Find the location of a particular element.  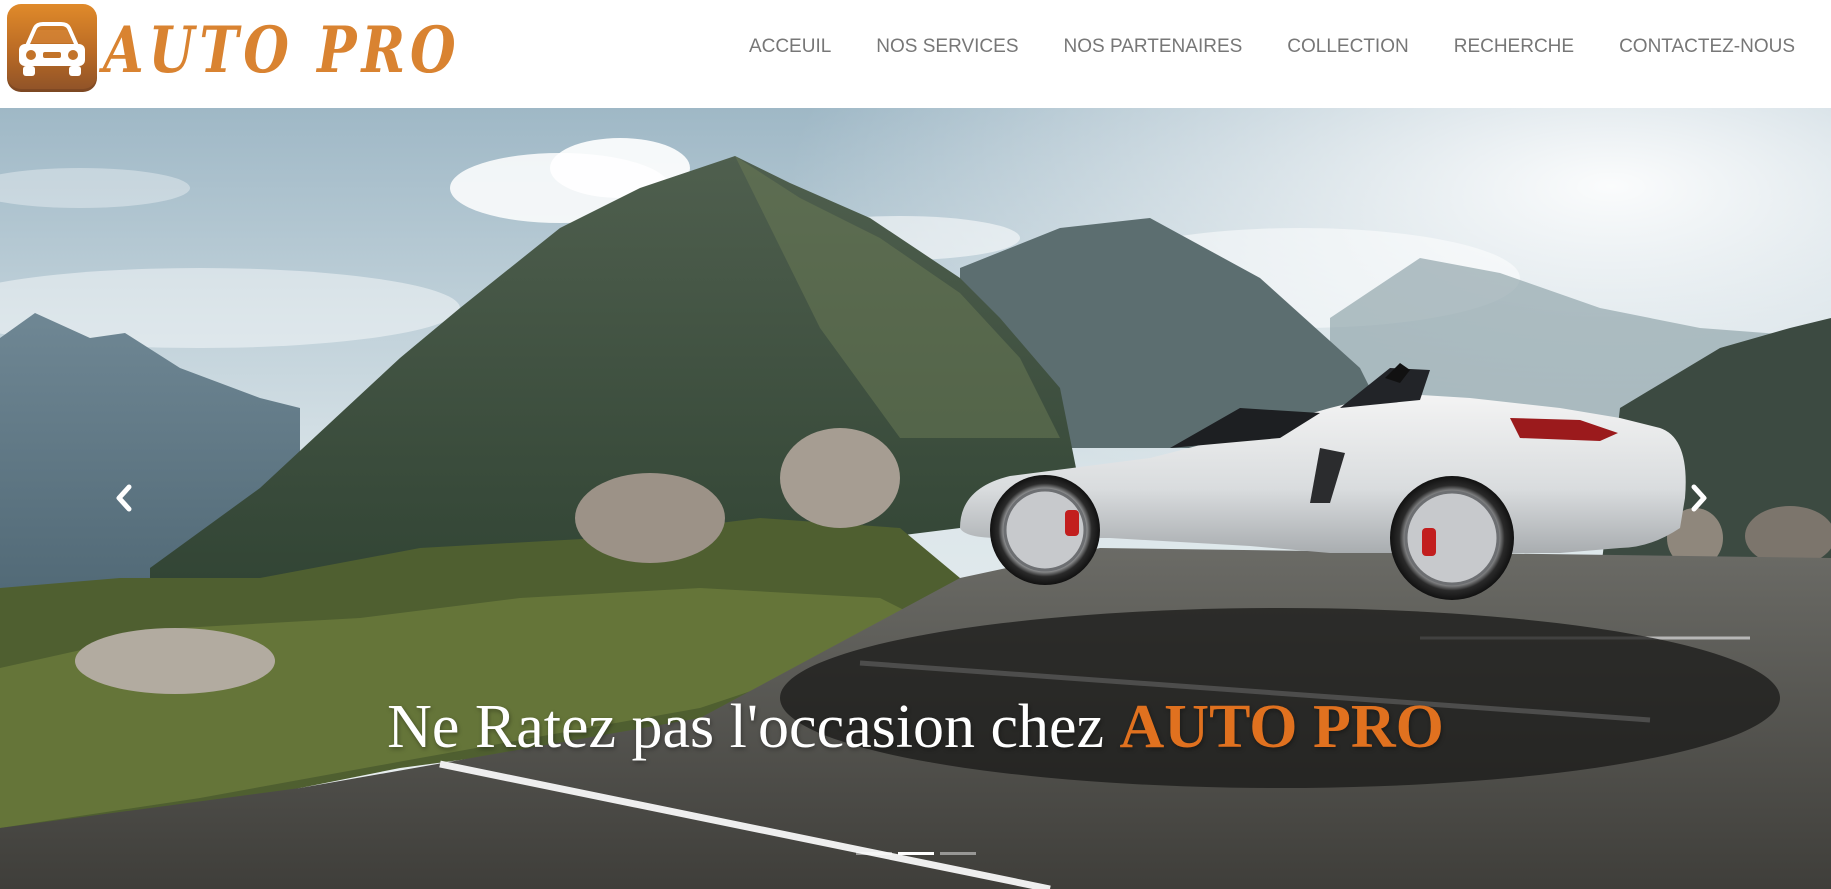

brand-logo: AUTO PRO is located at coordinates (273, 48).